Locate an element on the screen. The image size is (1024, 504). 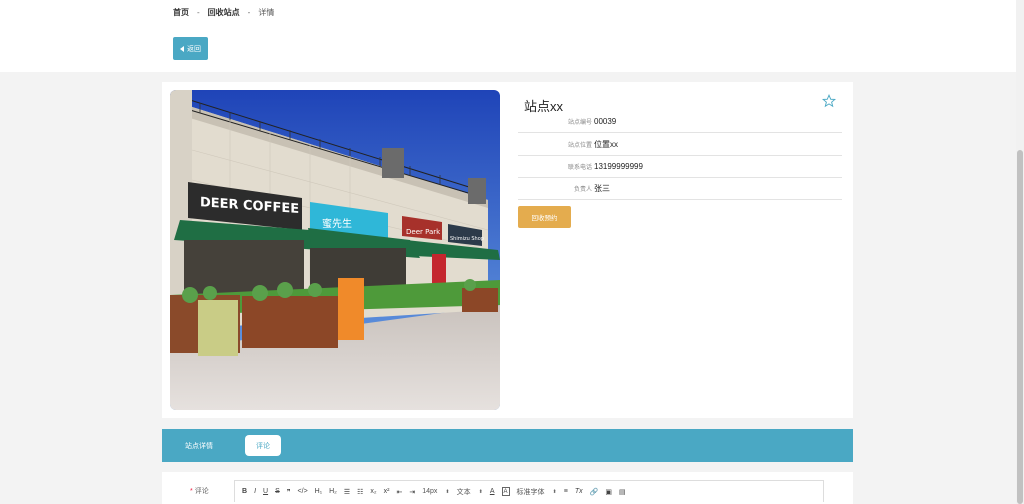
back-button-label: 返回 is located at coordinates (194, 49).